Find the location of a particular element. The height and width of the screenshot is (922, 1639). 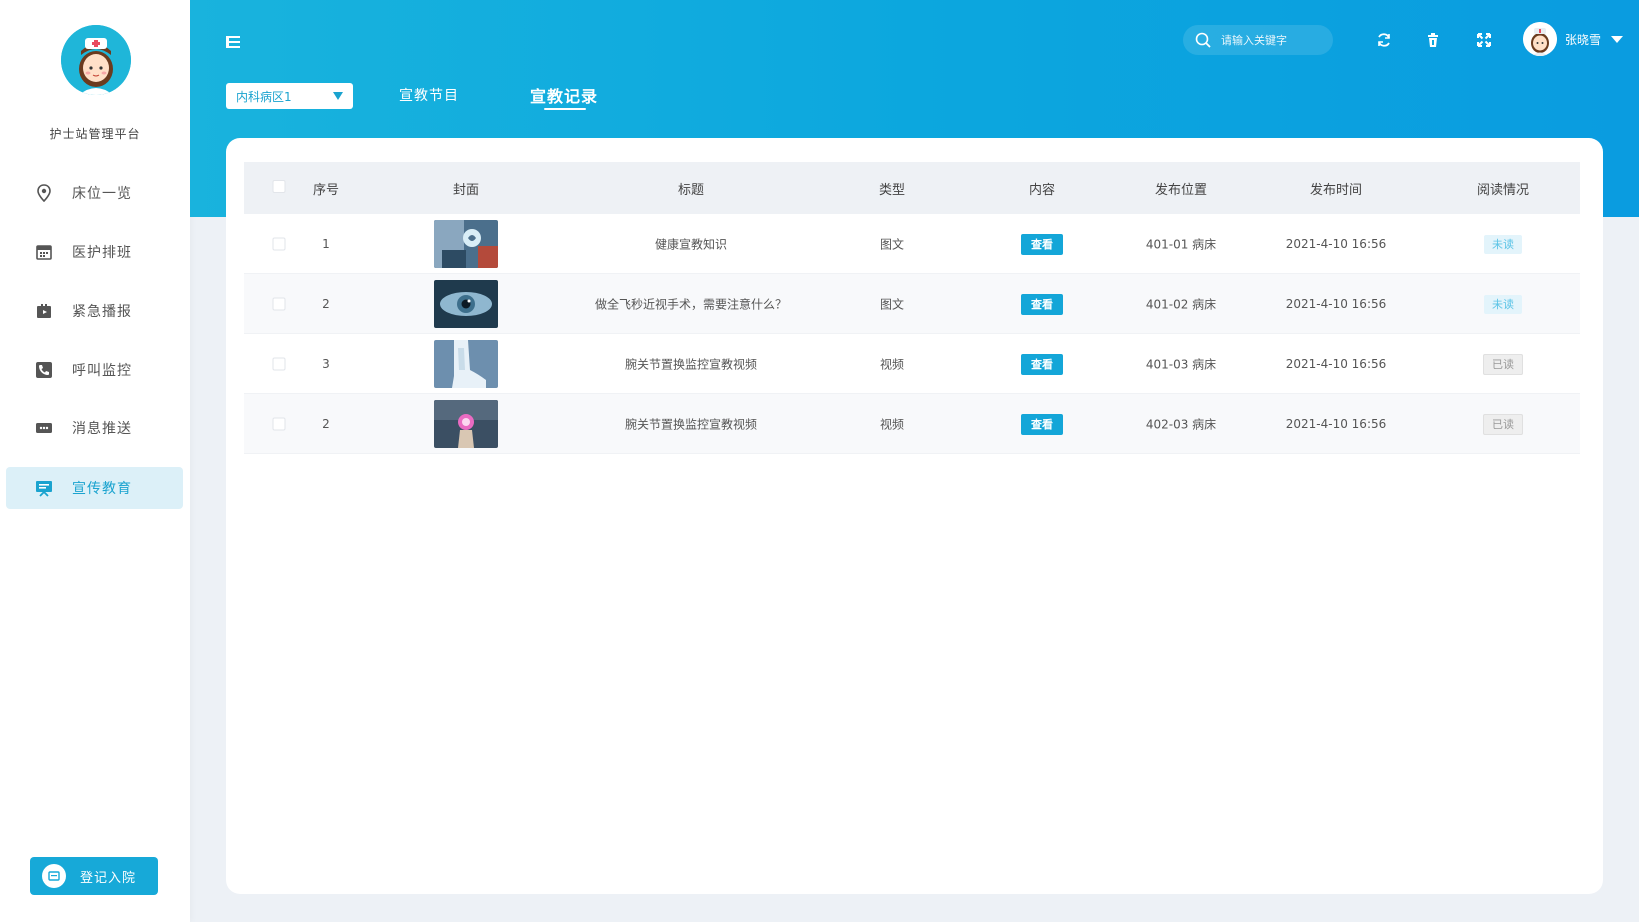

broadcast-icon is located at coordinates (44, 311).